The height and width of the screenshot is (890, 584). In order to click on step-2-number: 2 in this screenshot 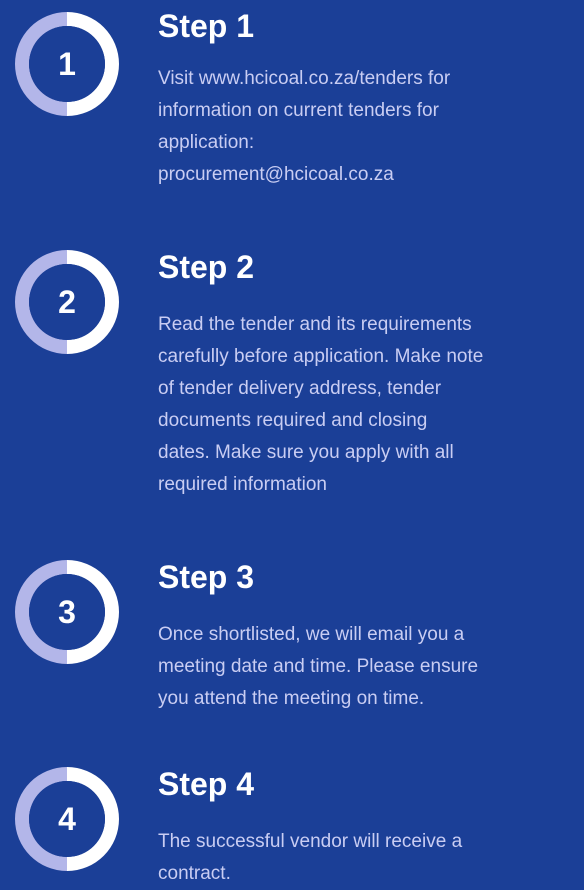, I will do `click(67, 302)`.